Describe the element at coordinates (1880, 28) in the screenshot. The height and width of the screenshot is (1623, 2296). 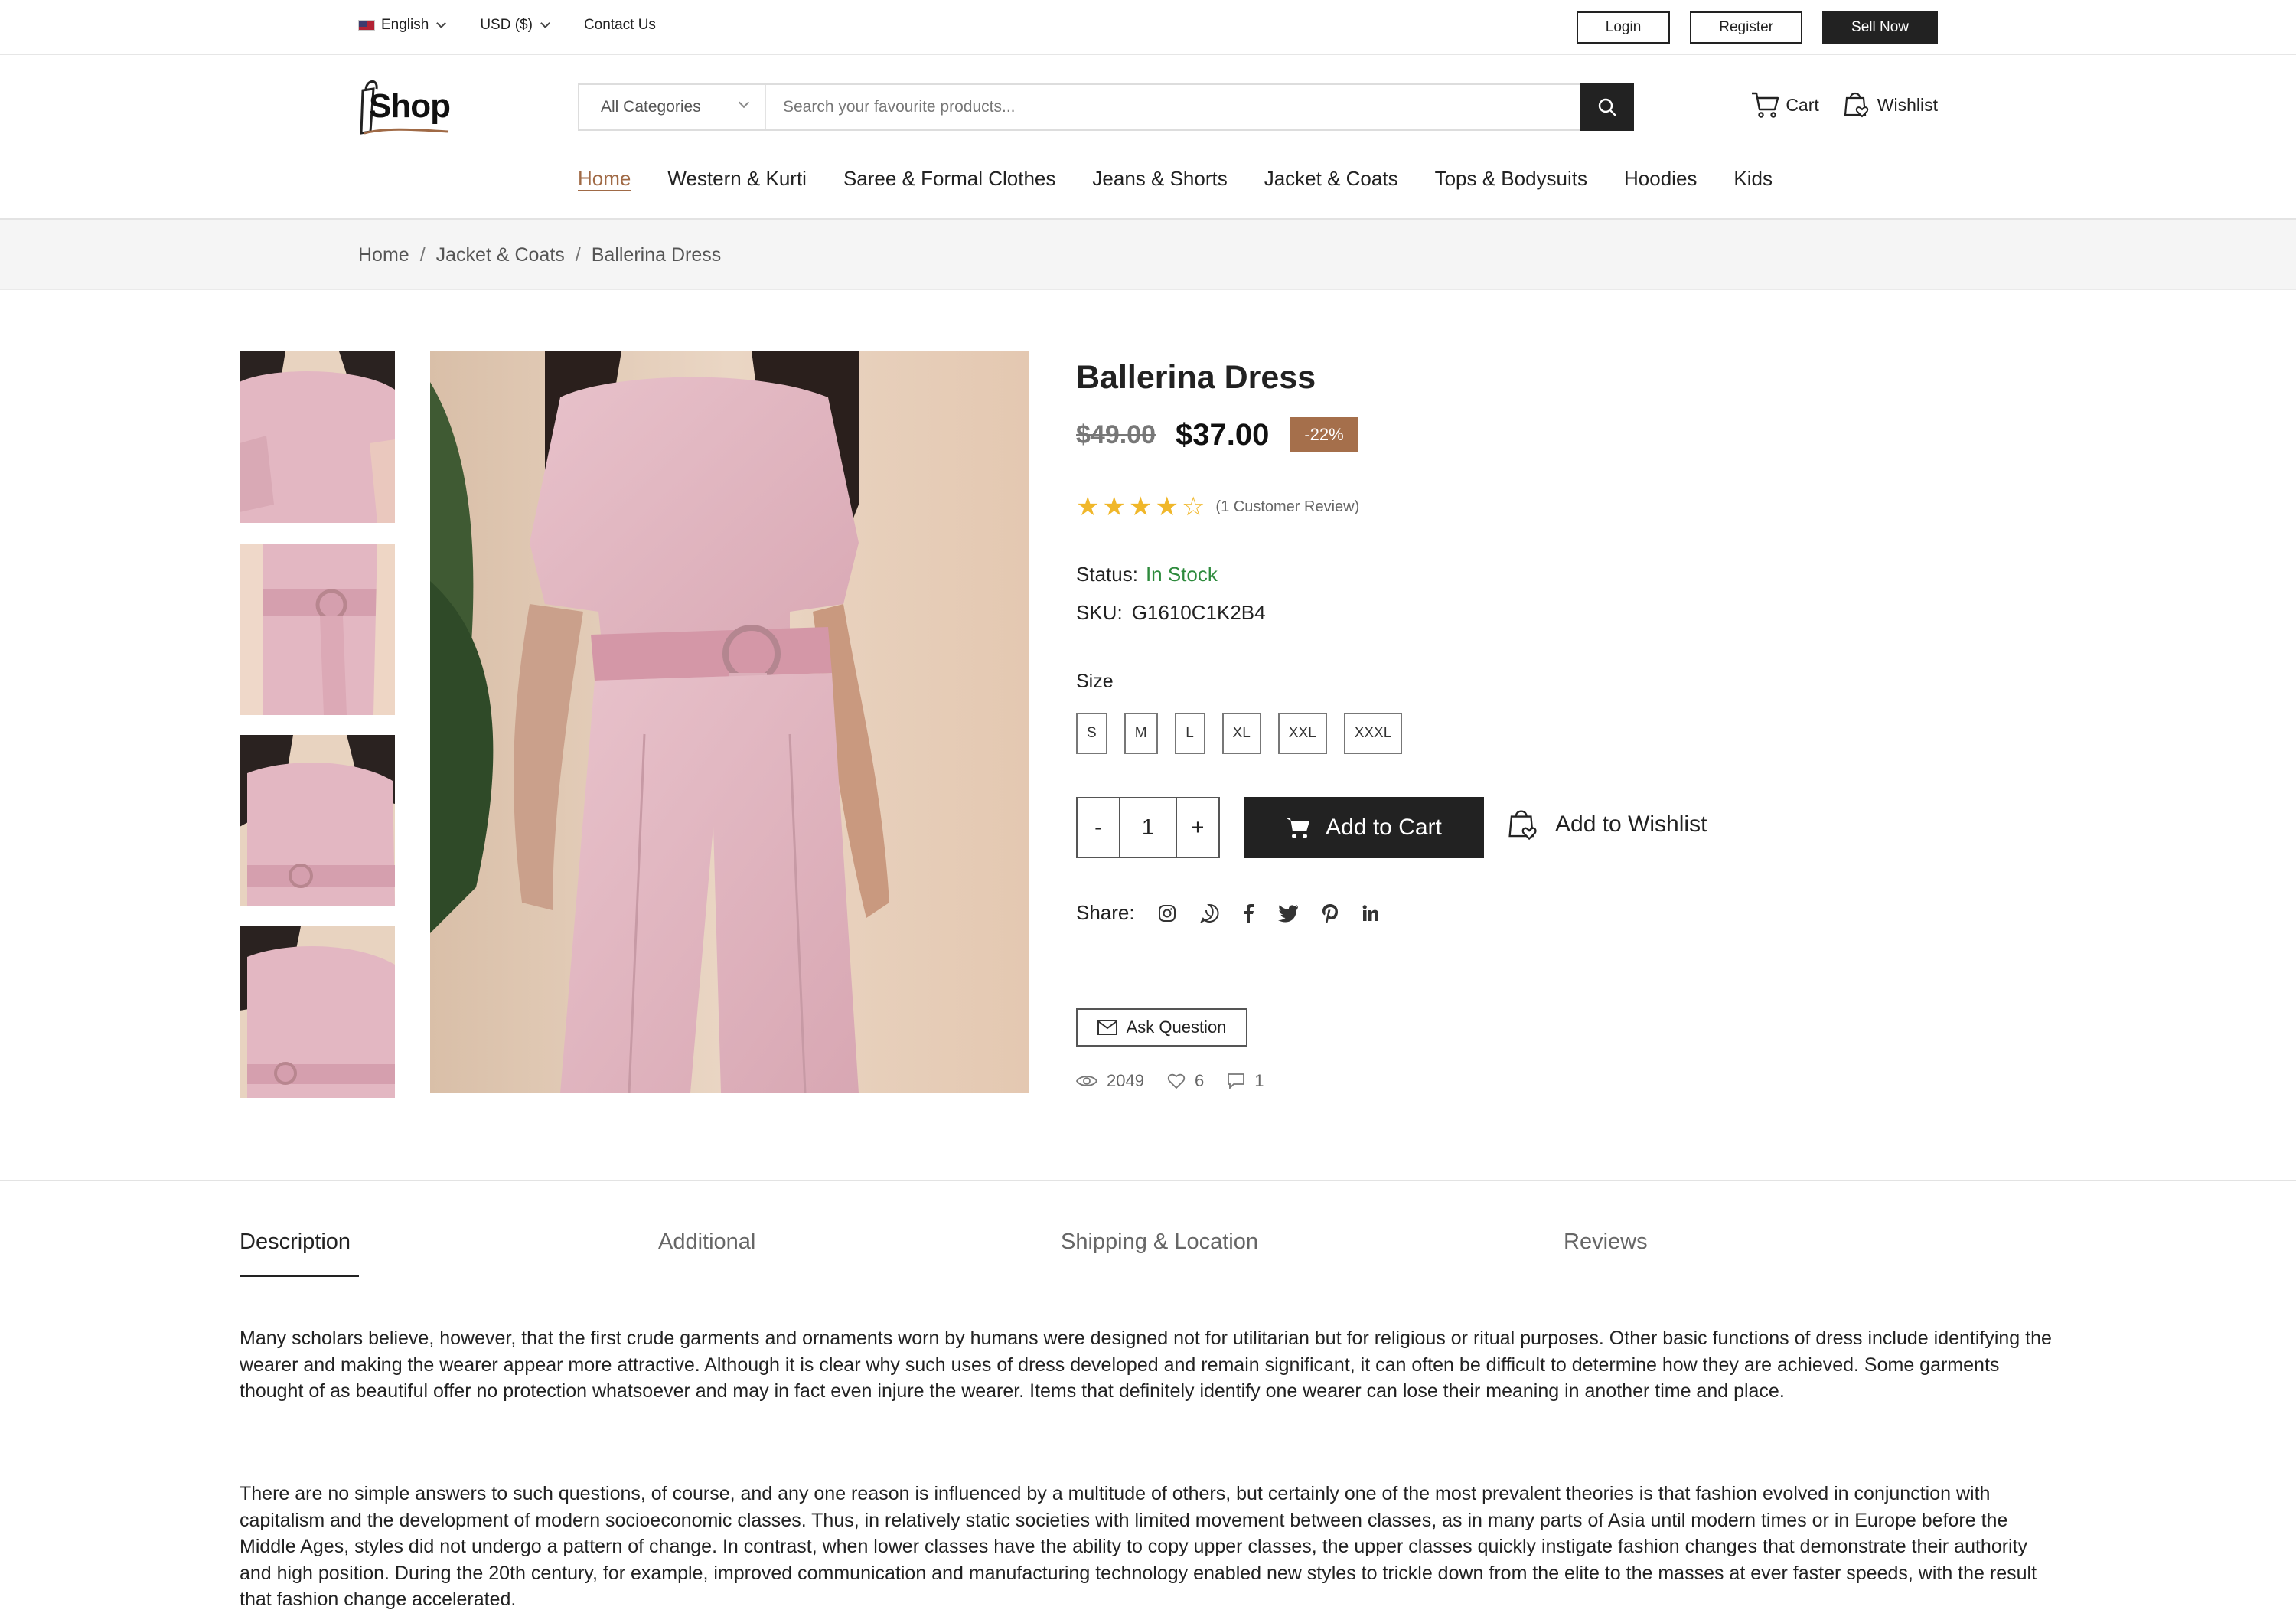
I see `sell-now-button: Sell Now` at that location.